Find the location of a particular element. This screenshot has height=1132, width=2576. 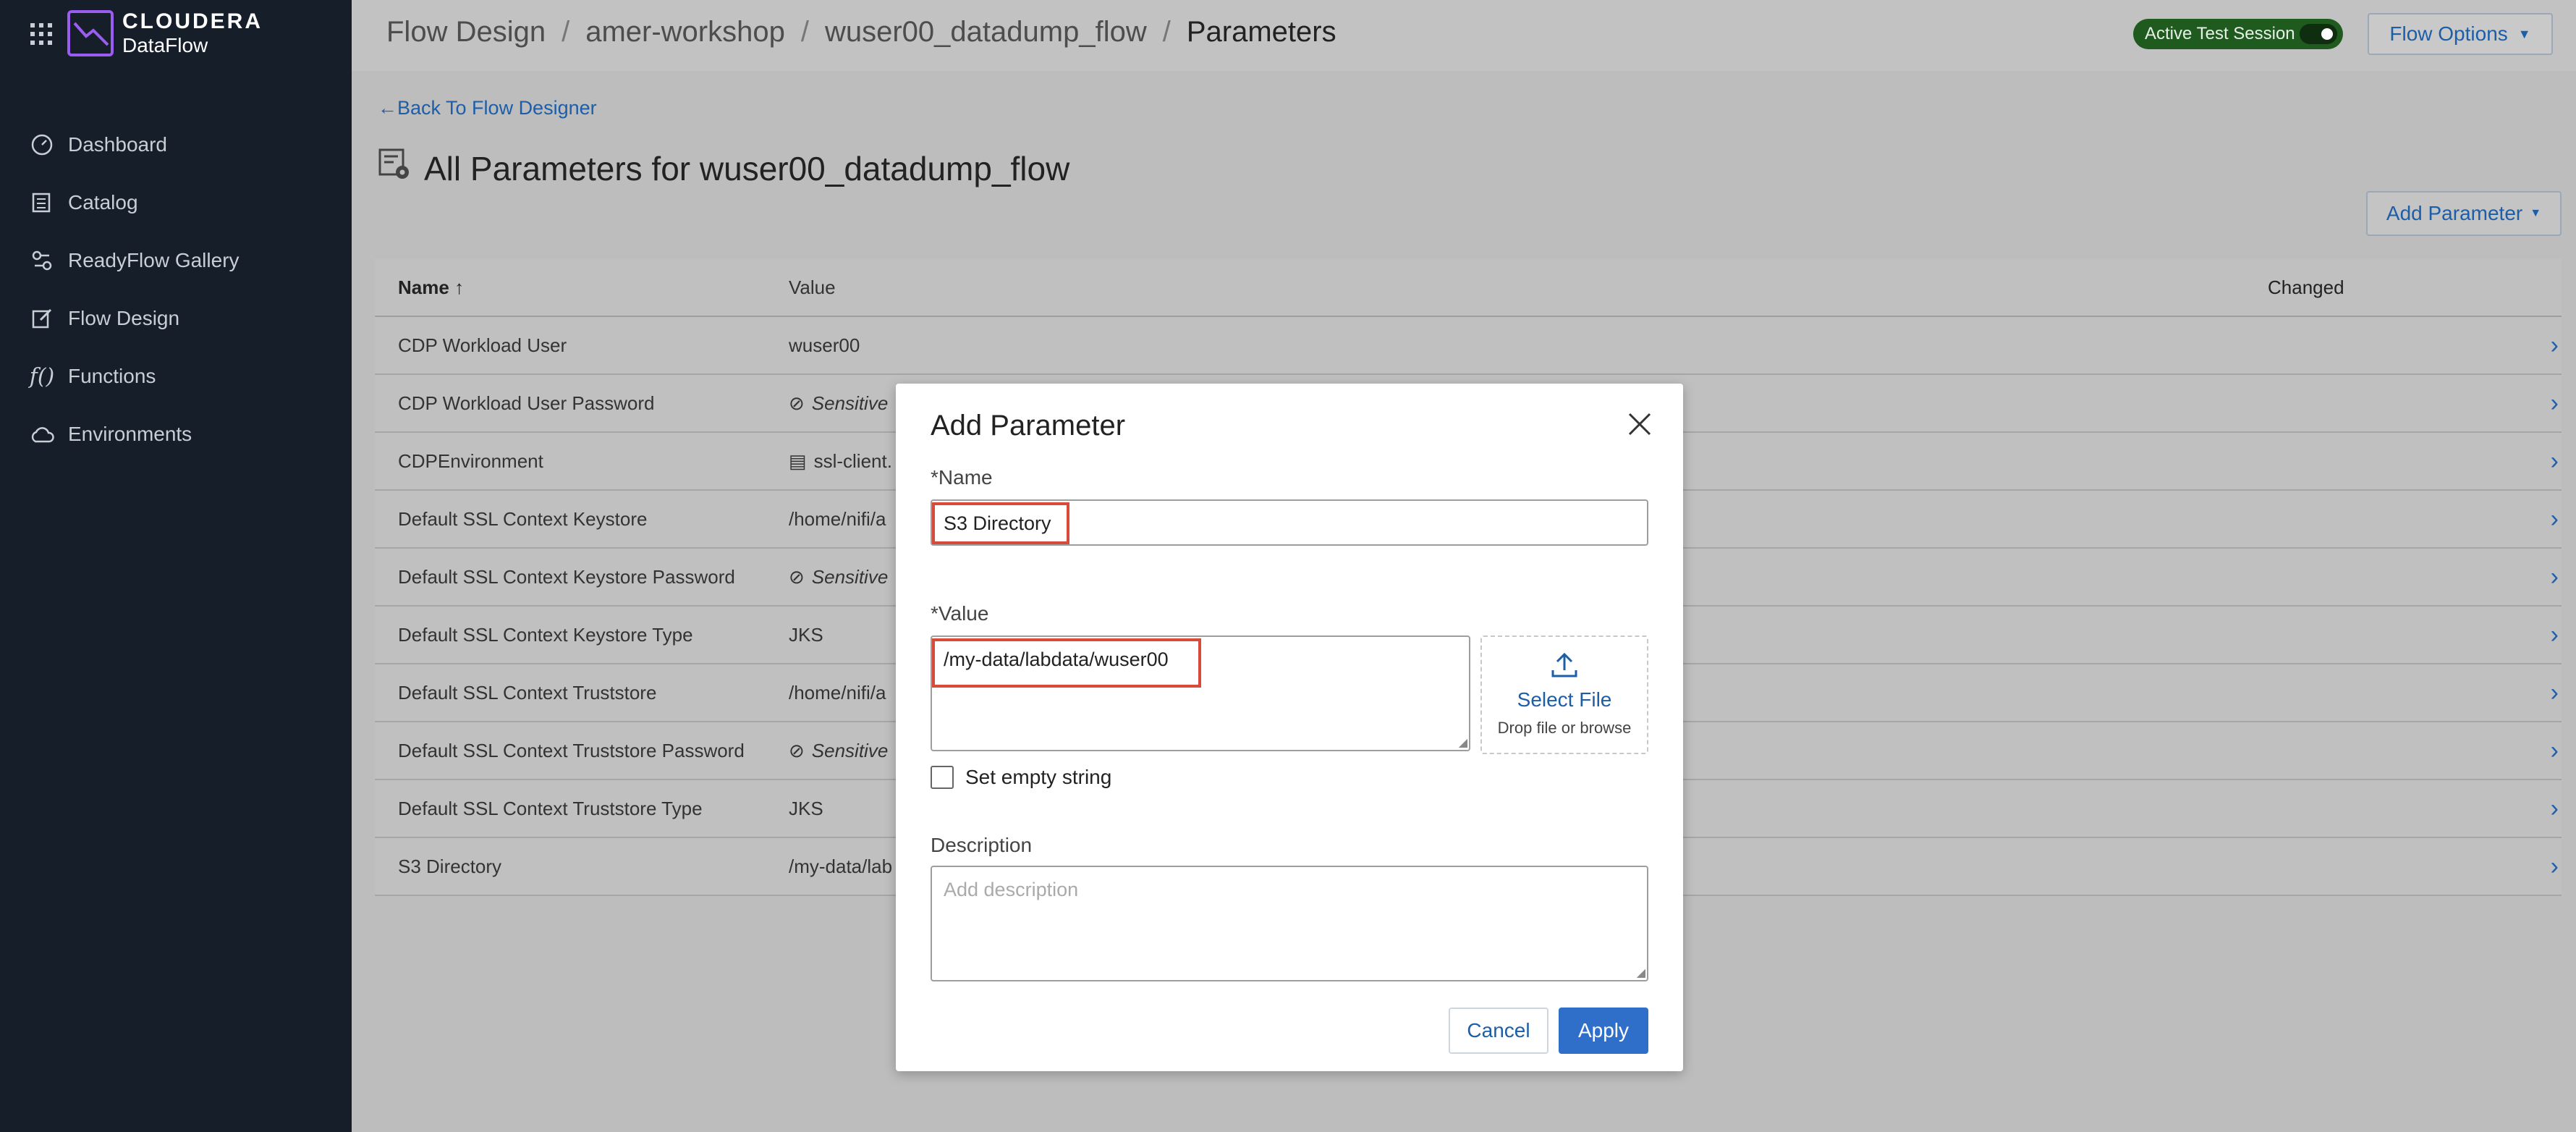

file-drop-zone: Select File Drop file or browse is located at coordinates (1564, 694).